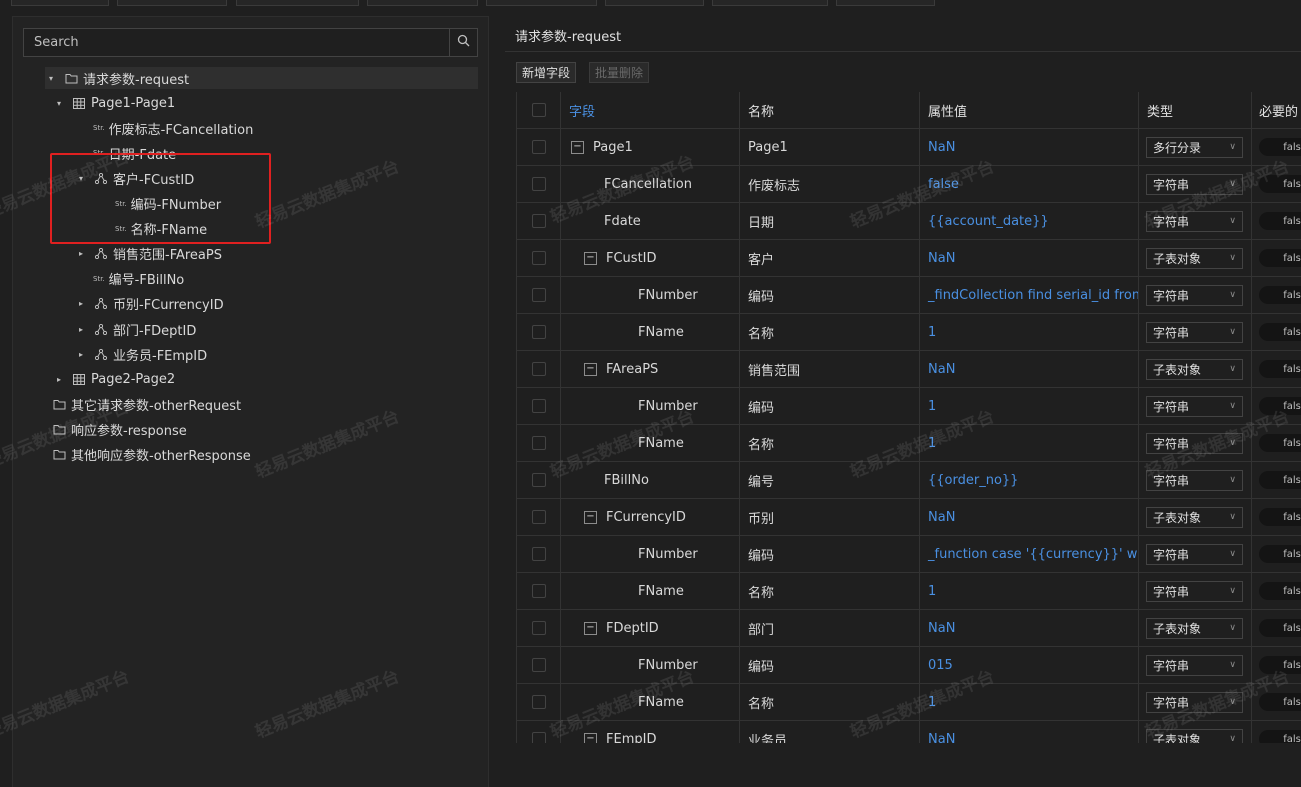 The image size is (1301, 787). What do you see at coordinates (619, 72) in the screenshot?
I see `bulk-delete-button: 批量删除` at bounding box center [619, 72].